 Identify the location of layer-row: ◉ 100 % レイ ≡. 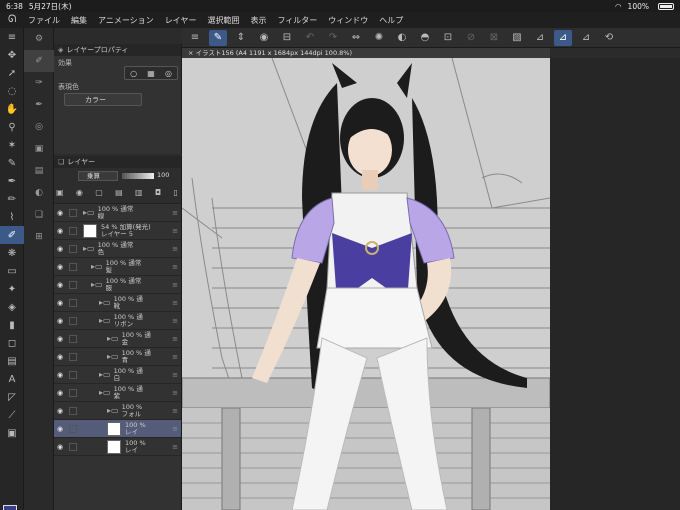
(117, 447).